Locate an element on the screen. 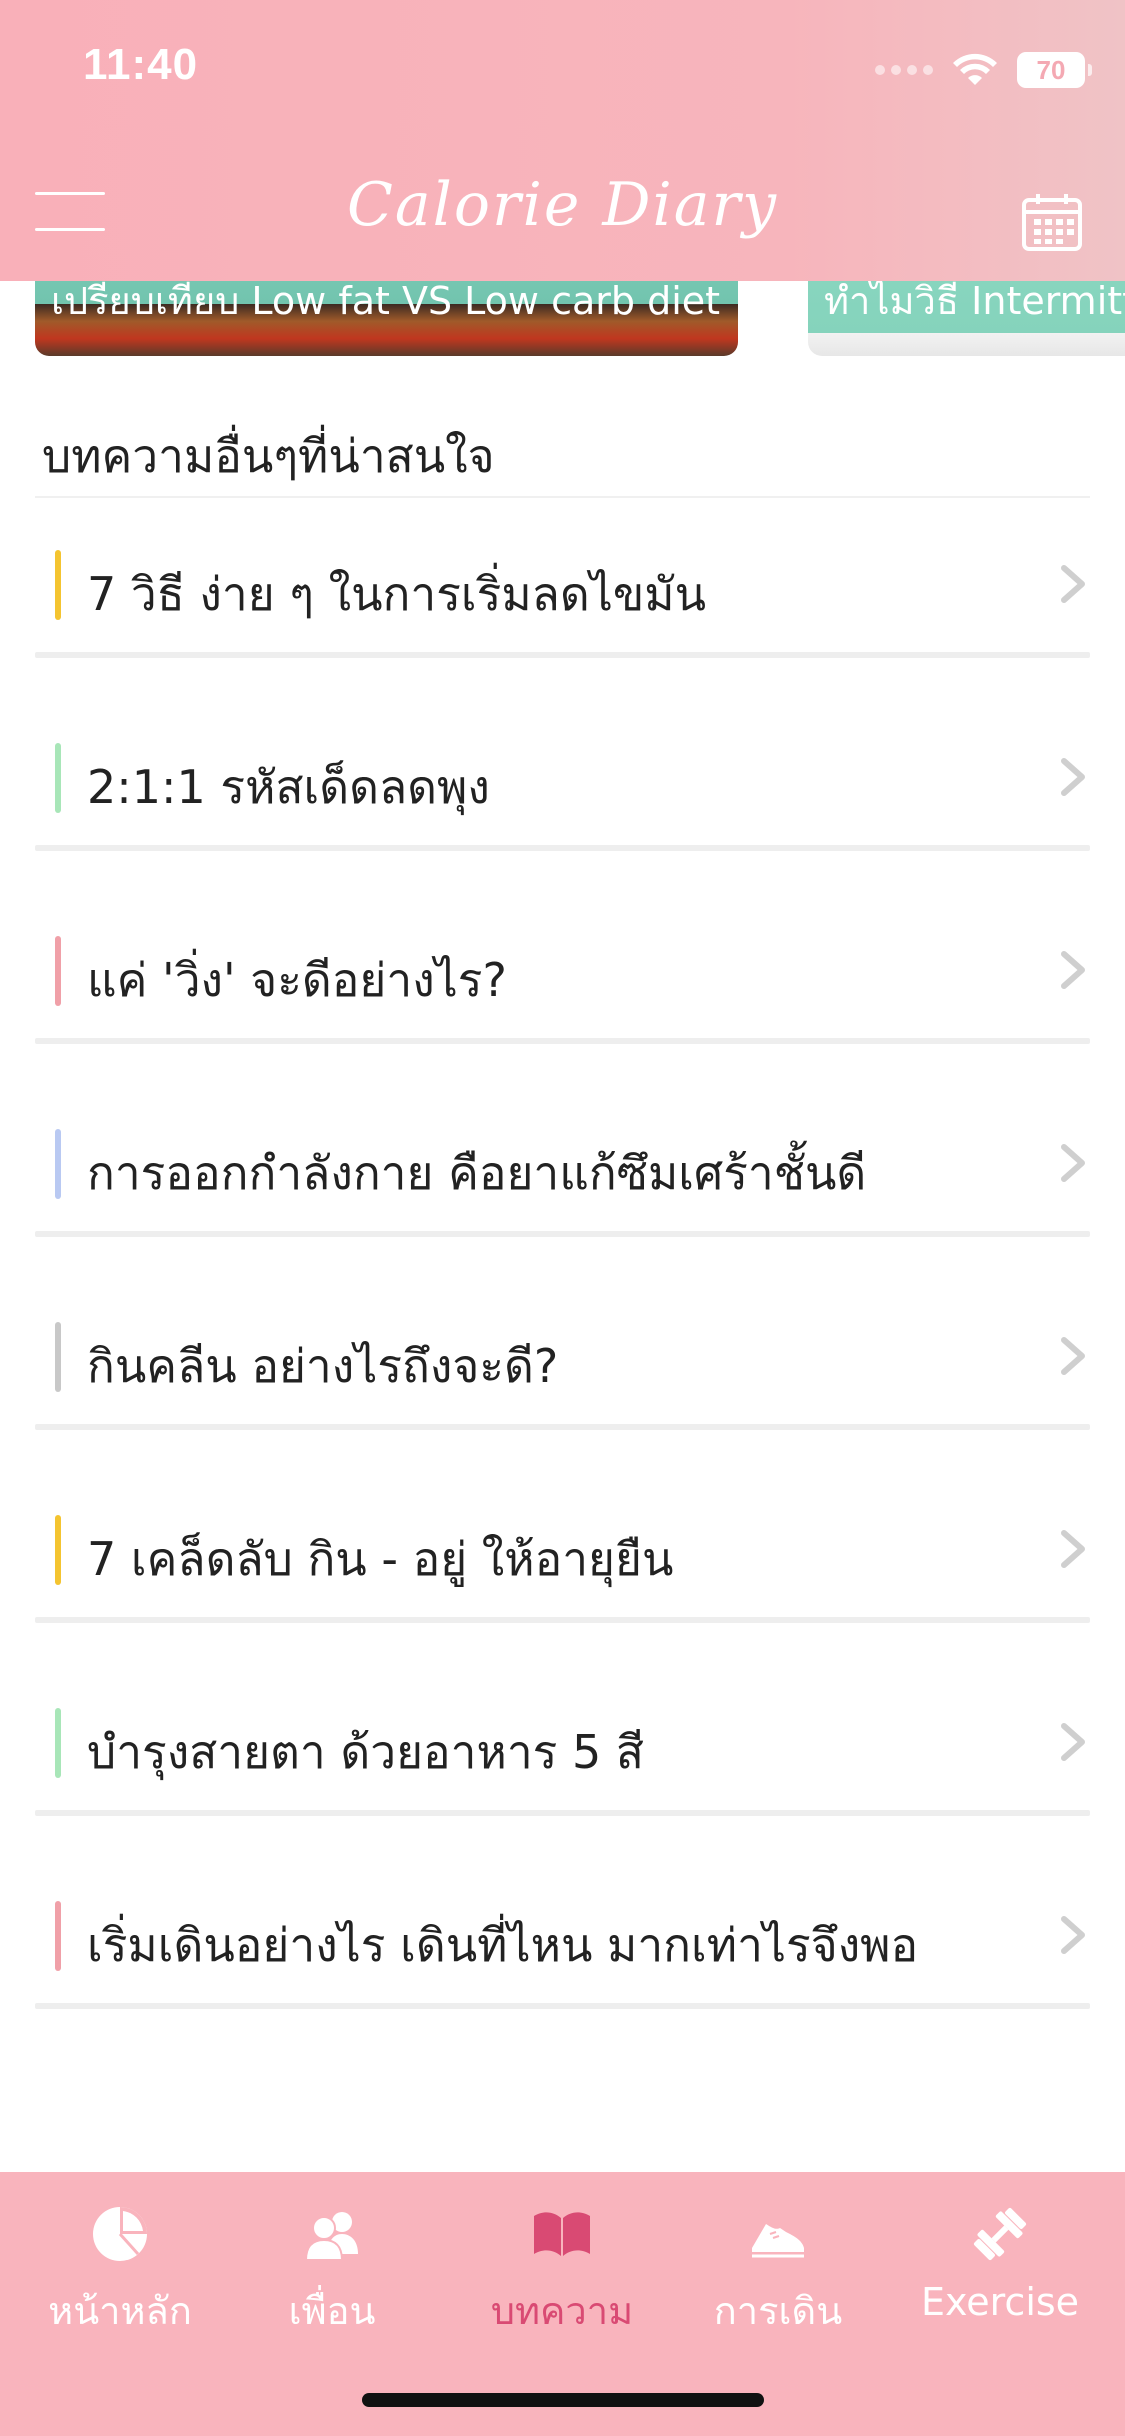 The width and height of the screenshot is (1125, 2436). app-logo: Calorie Diary is located at coordinates (562, 205).